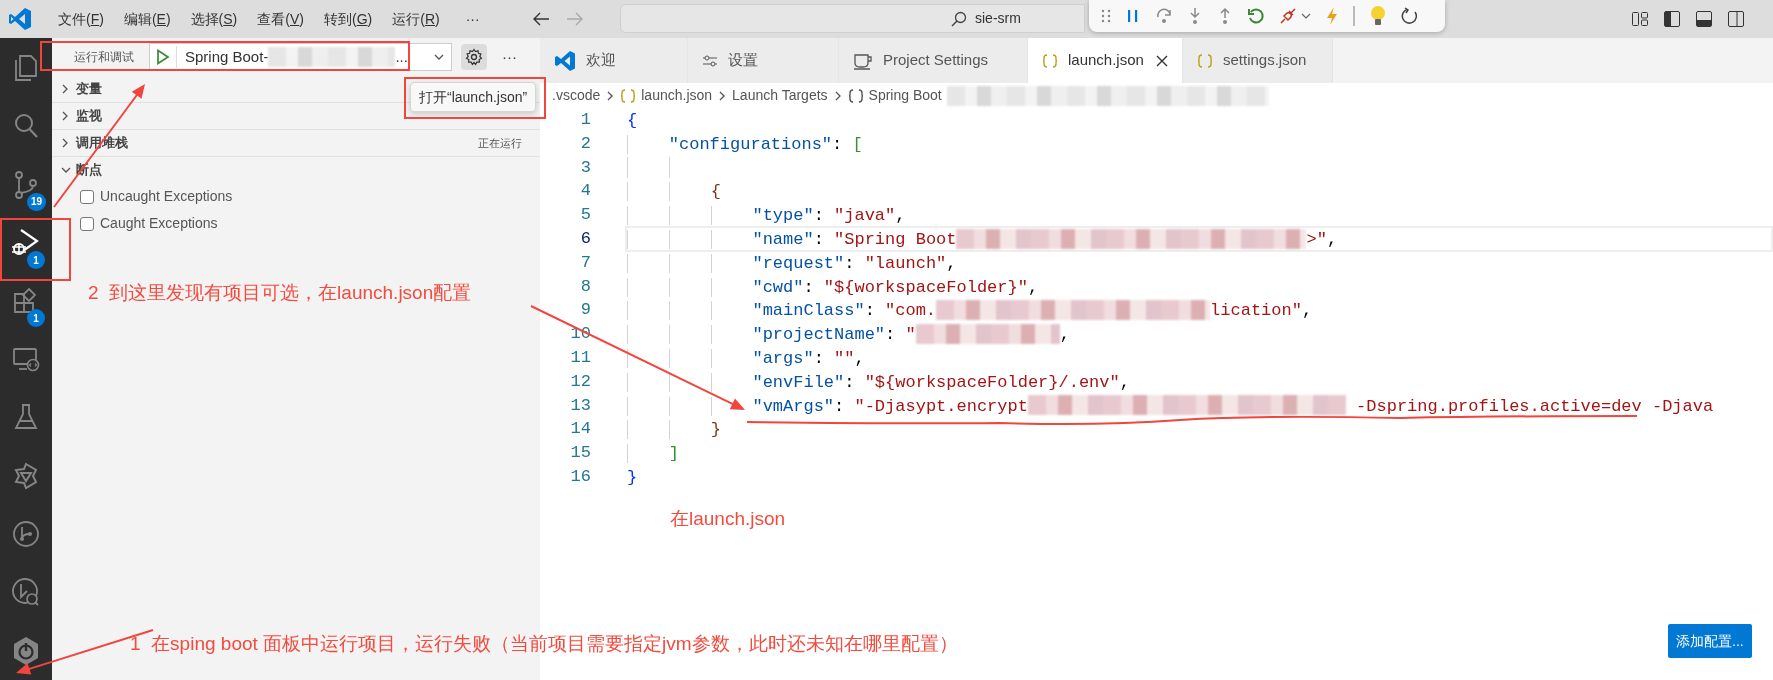 Image resolution: width=1773 pixels, height=680 pixels. What do you see at coordinates (982, 239) in the screenshot?
I see `code-line: "name": "Spring Boot >",` at bounding box center [982, 239].